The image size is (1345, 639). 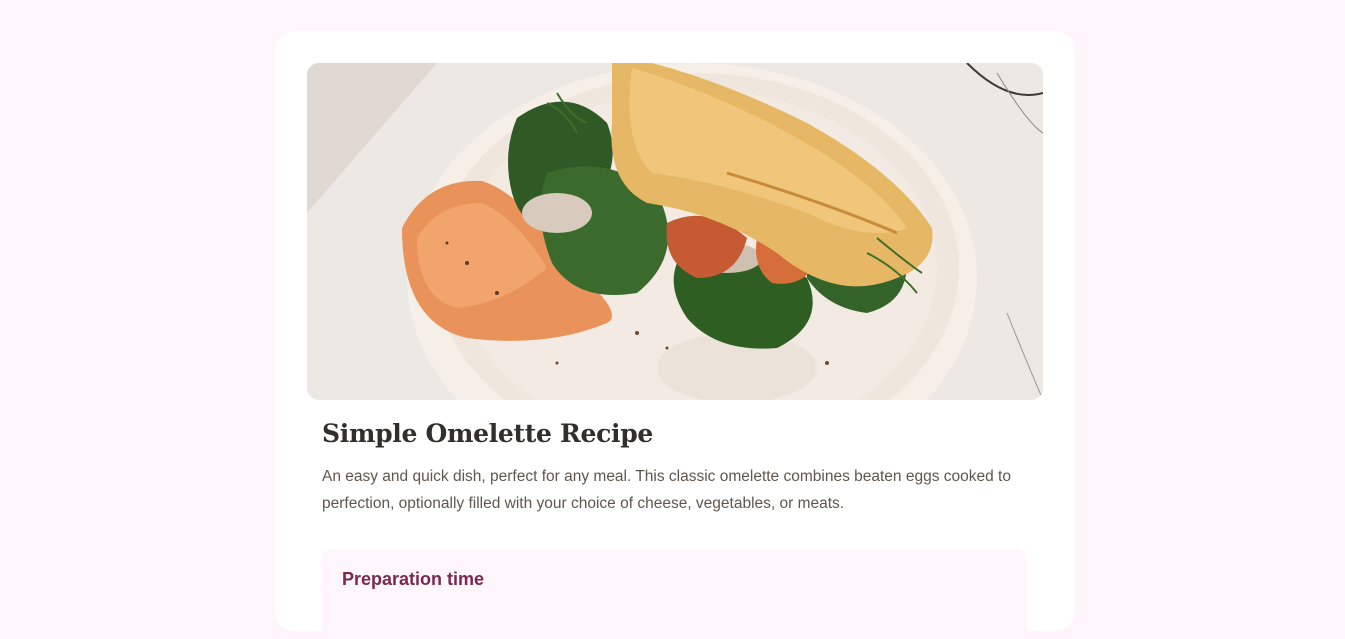 I want to click on preparation-time-section: Preparation time, so click(x=674, y=594).